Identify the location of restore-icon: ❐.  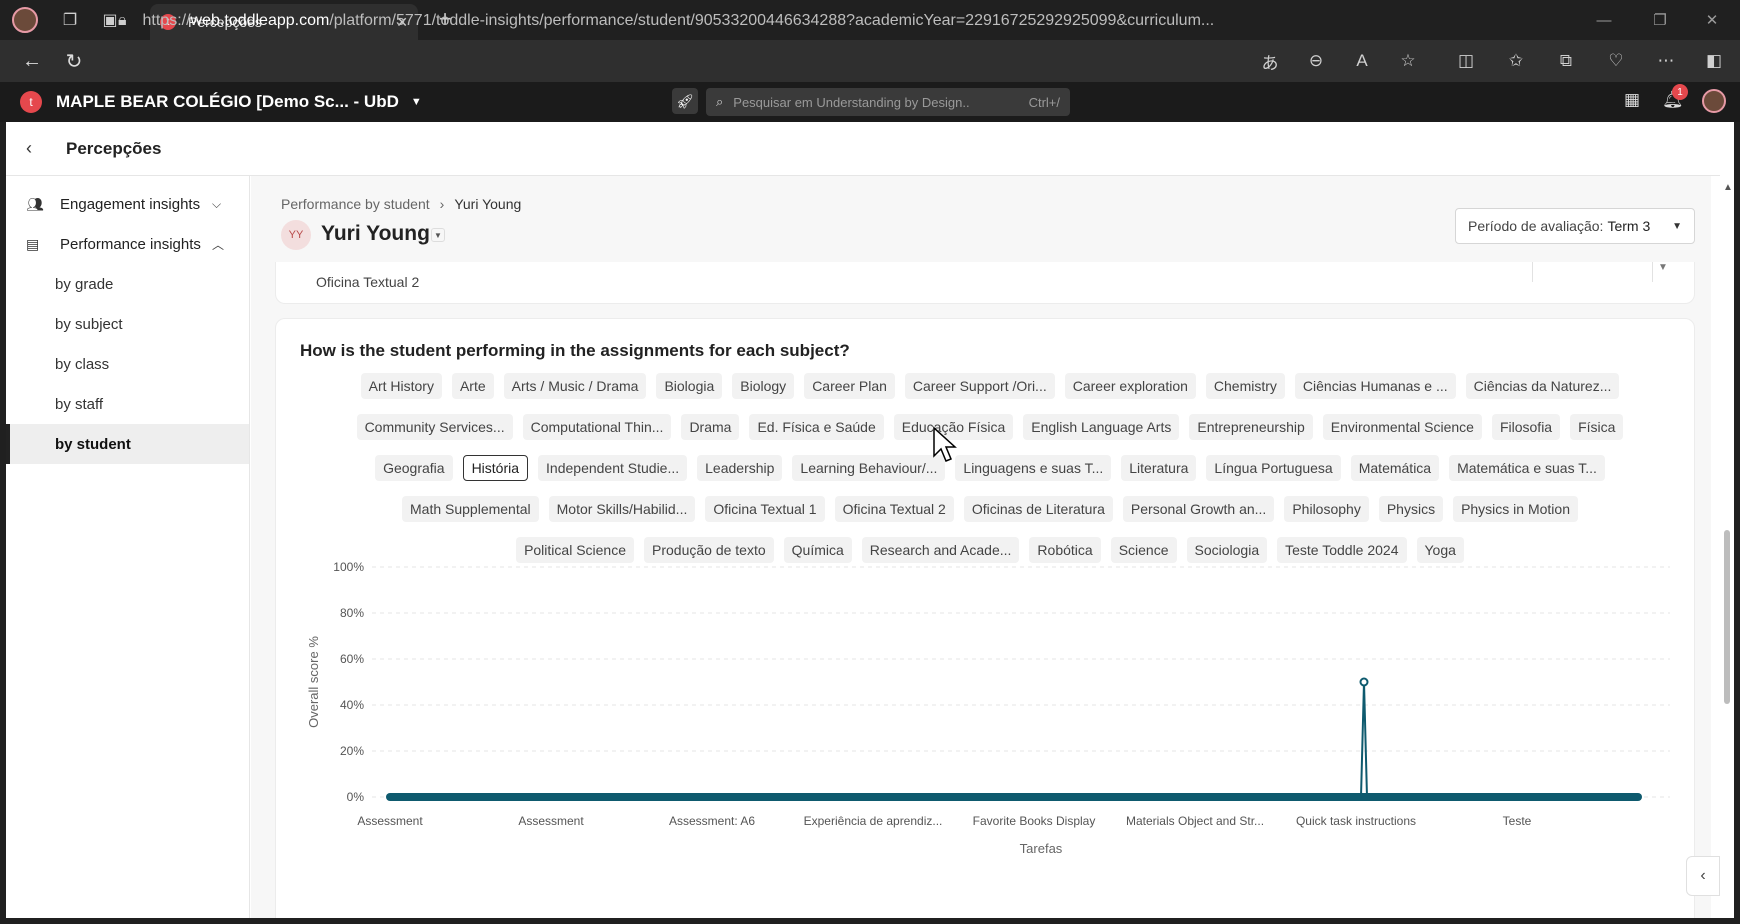
(1660, 20).